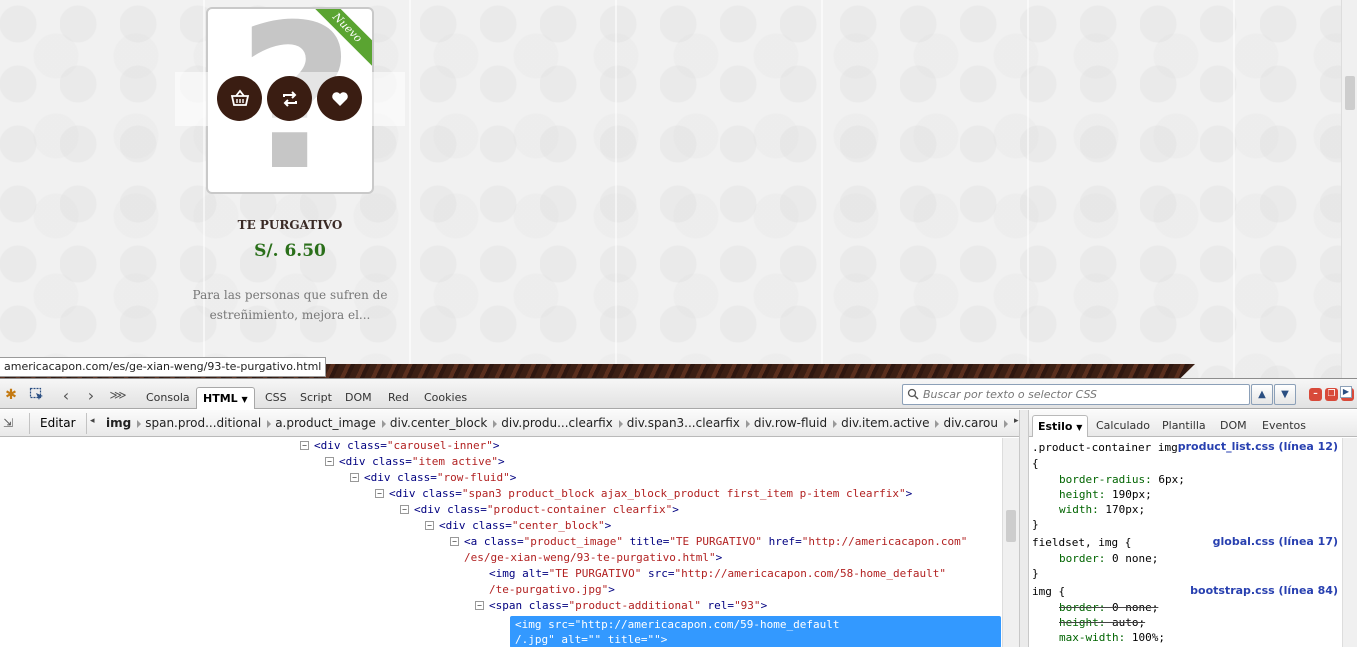  What do you see at coordinates (398, 398) in the screenshot?
I see `tab-red: Red` at bounding box center [398, 398].